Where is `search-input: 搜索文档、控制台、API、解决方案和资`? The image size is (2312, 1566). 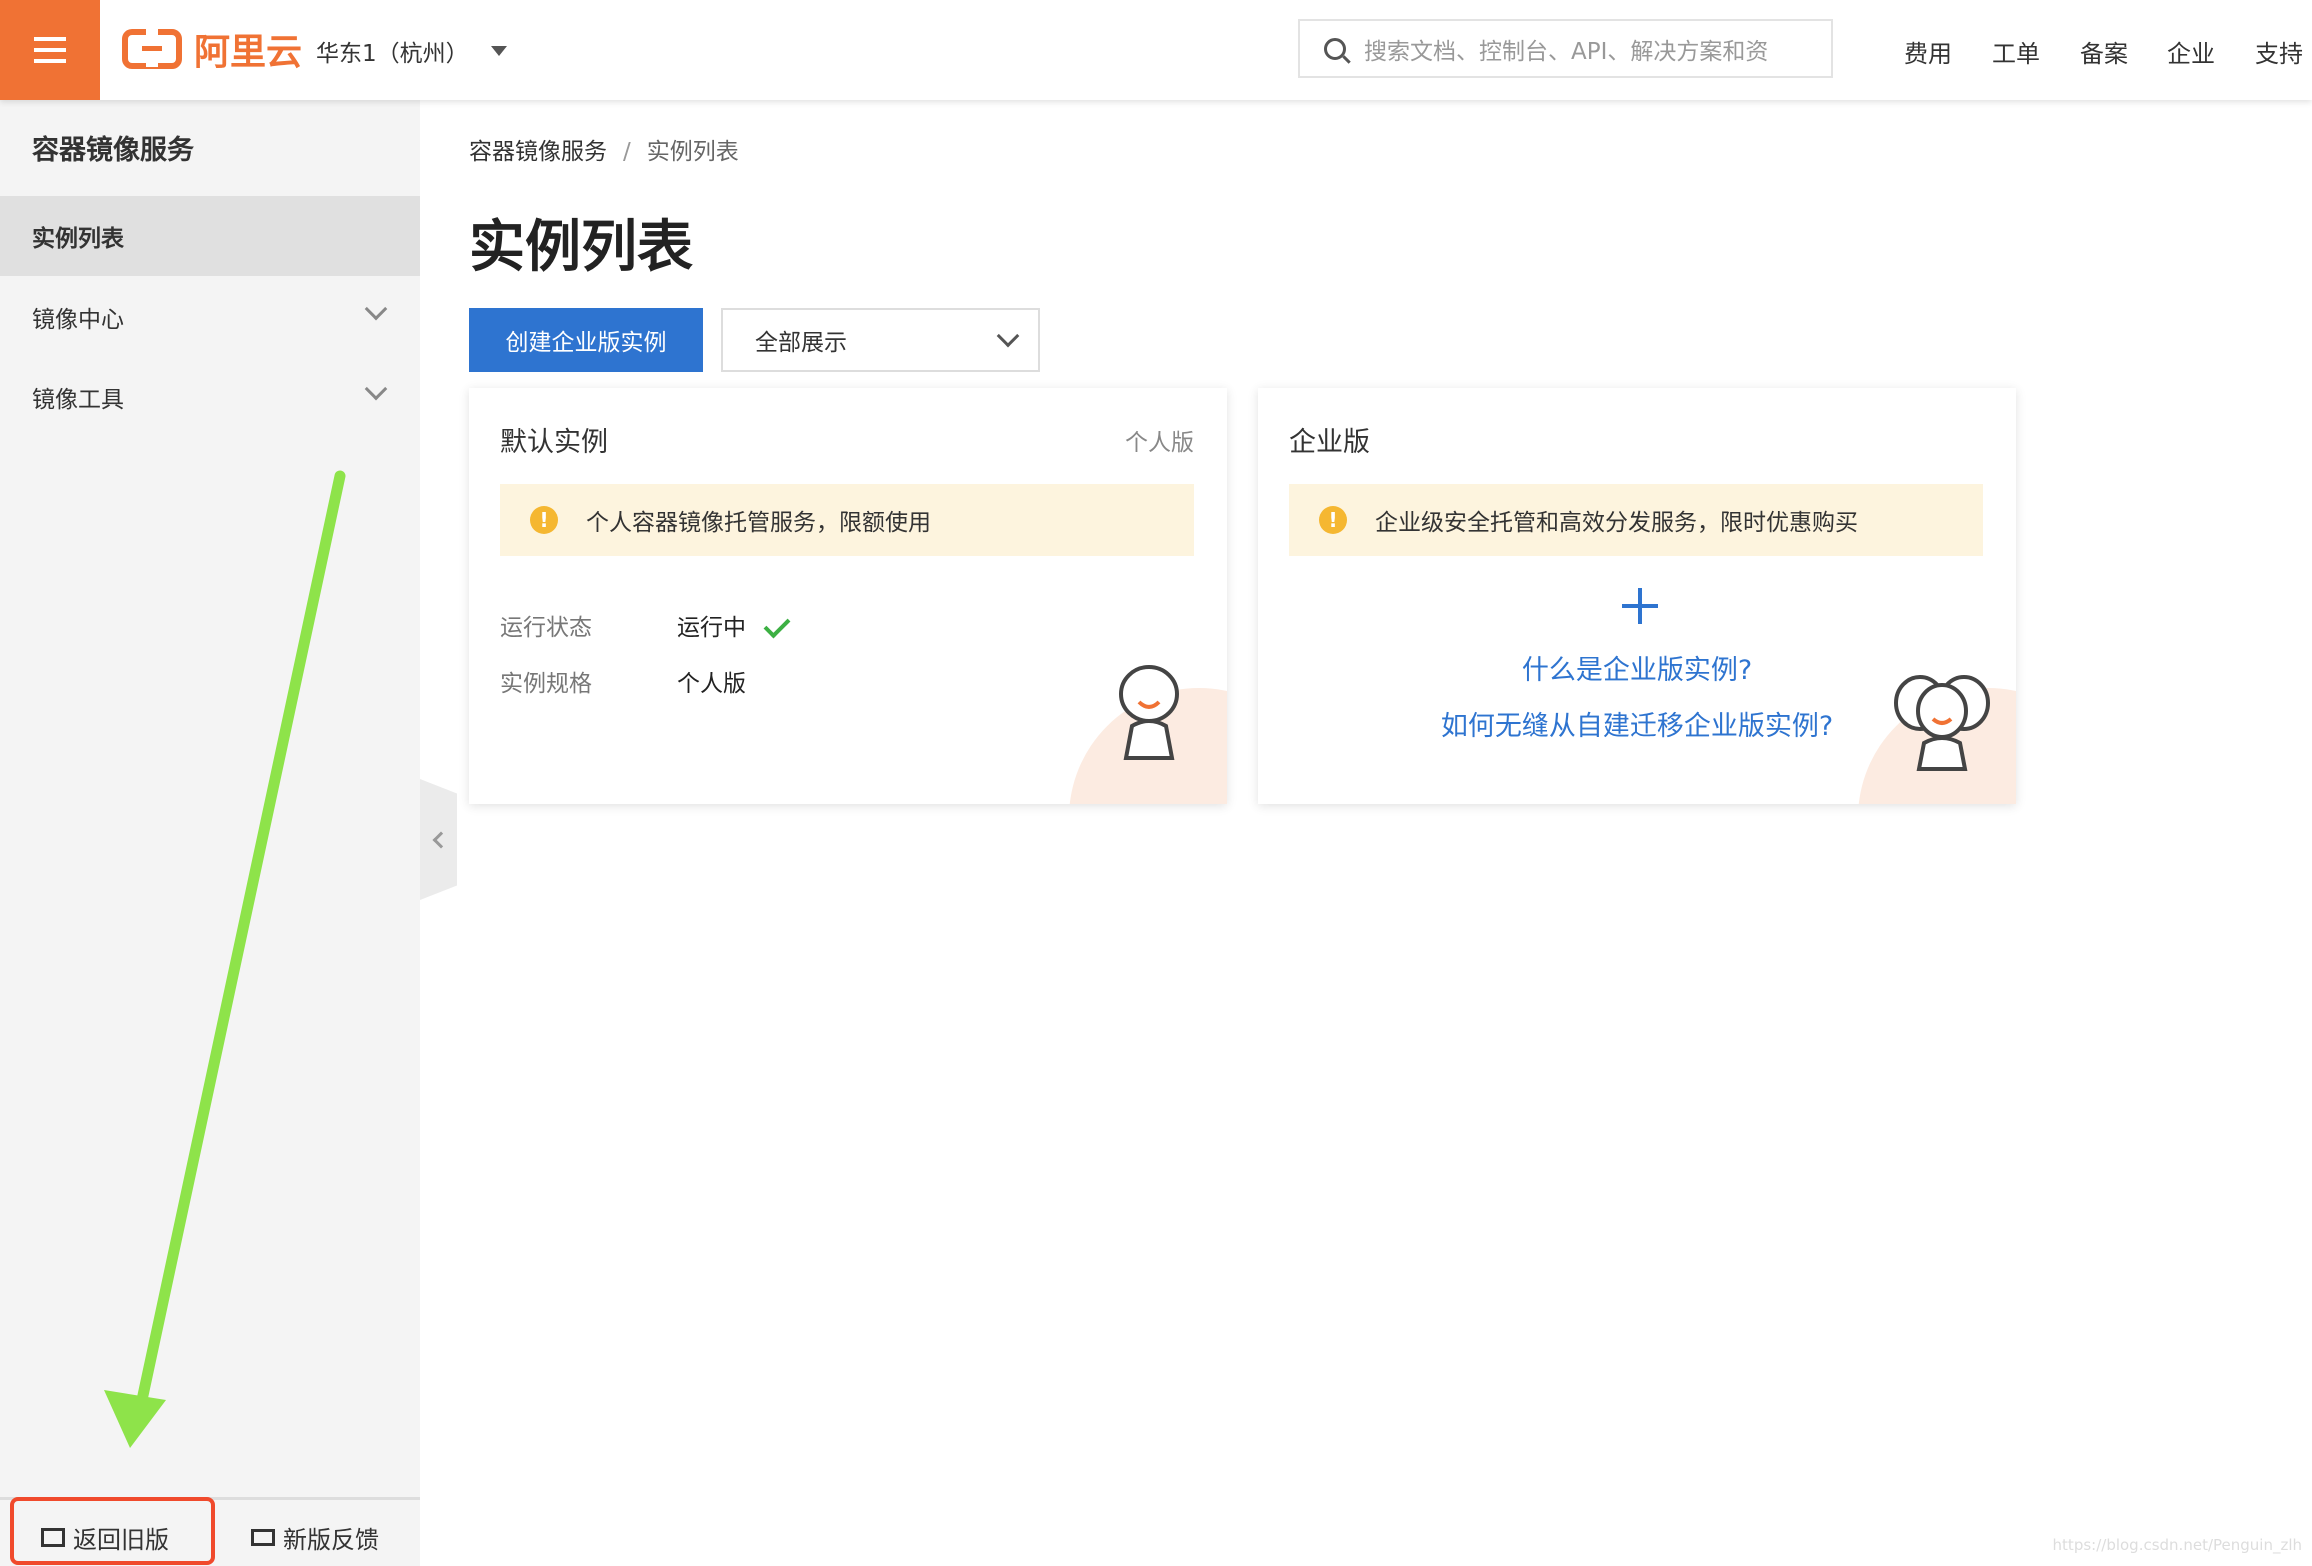
search-input: 搜索文档、控制台、API、解决方案和资 is located at coordinates (1565, 48).